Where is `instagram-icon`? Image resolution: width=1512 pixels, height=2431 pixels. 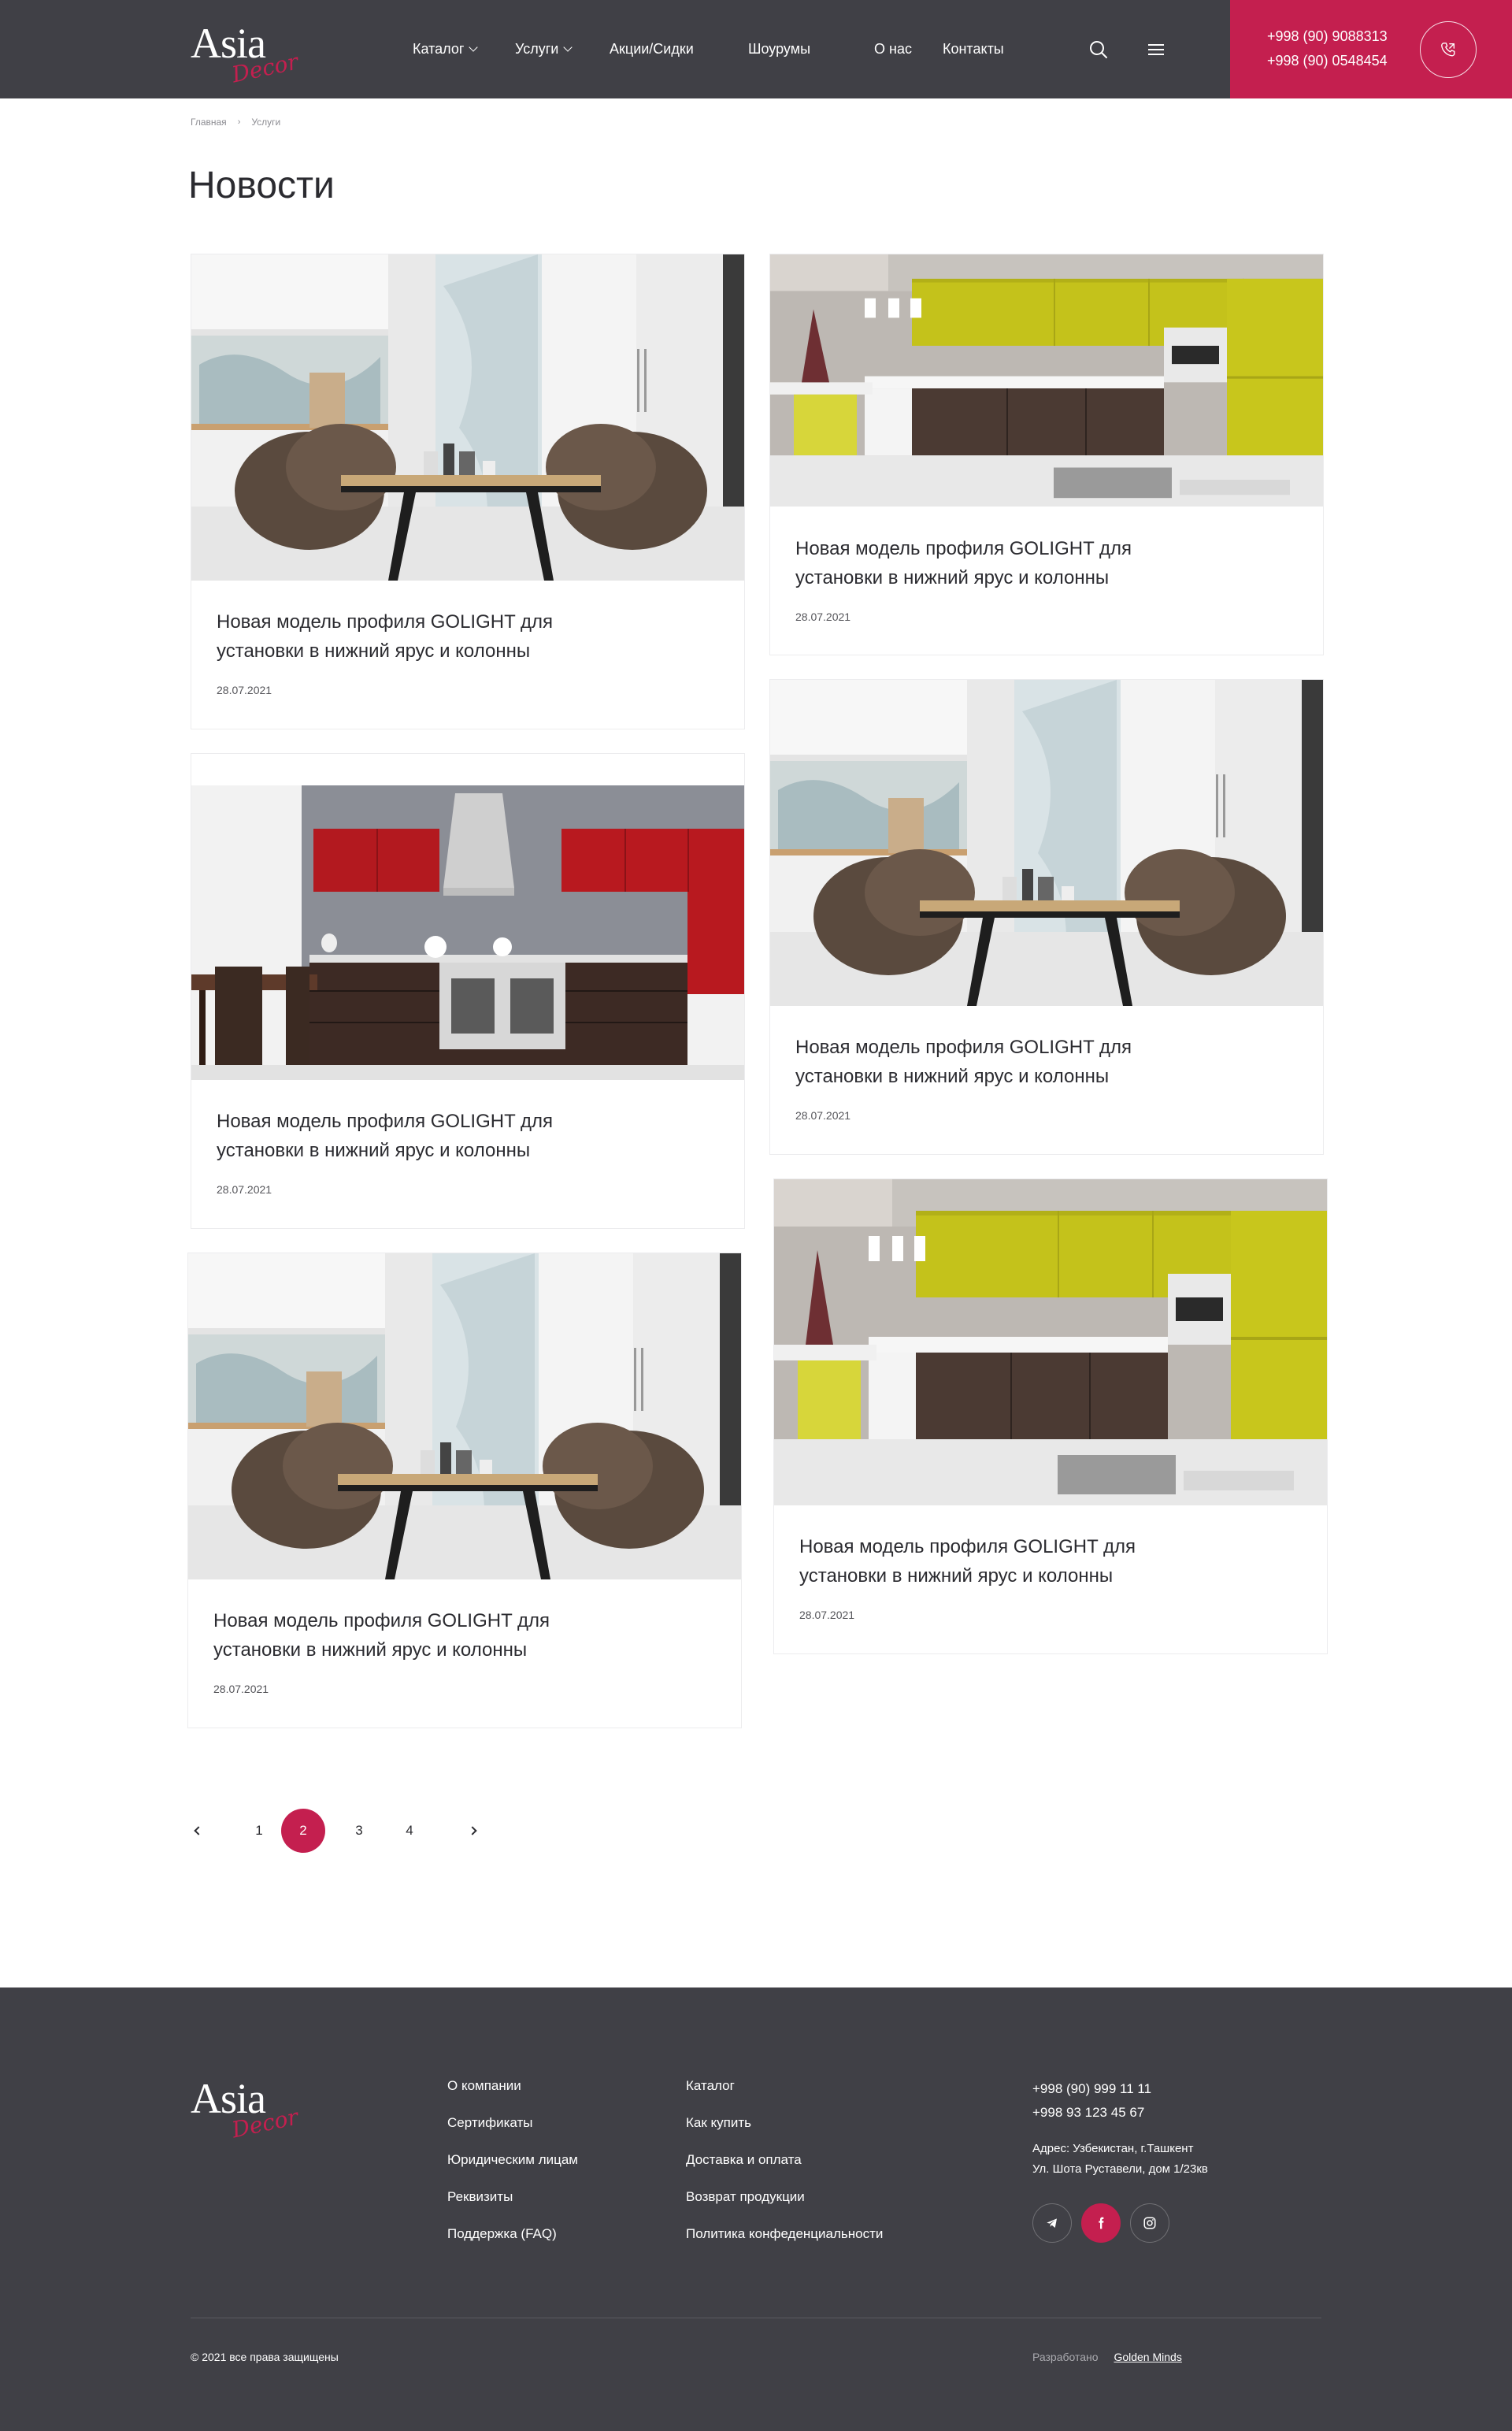 instagram-icon is located at coordinates (1149, 2223).